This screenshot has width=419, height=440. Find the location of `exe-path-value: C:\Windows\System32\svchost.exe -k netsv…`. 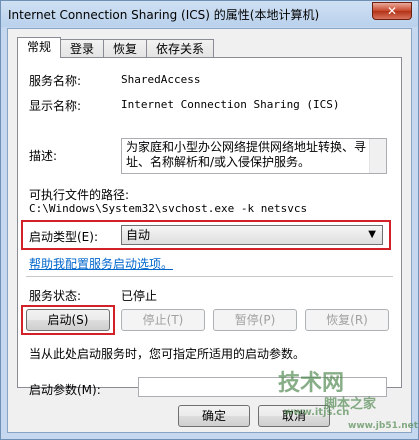

exe-path-value: C:\Windows\System32\svchost.exe -k netsv… is located at coordinates (168, 208).